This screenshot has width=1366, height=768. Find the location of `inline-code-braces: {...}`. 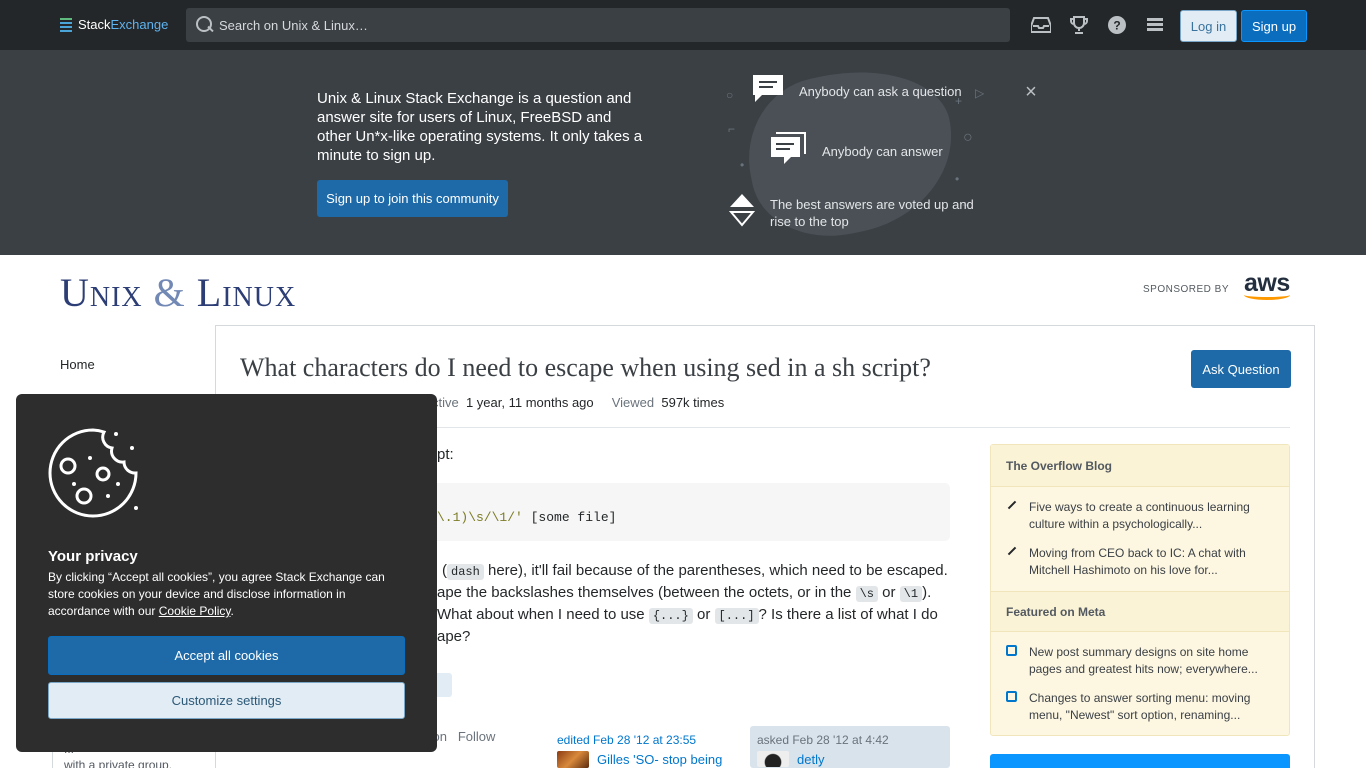

inline-code-braces: {...} is located at coordinates (670, 616).